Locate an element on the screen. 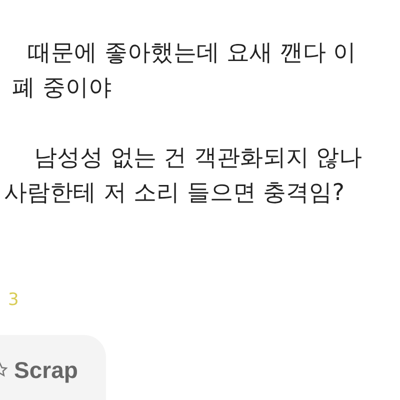 The width and height of the screenshot is (400, 400). scrap-button: Scrap is located at coordinates (53, 367).